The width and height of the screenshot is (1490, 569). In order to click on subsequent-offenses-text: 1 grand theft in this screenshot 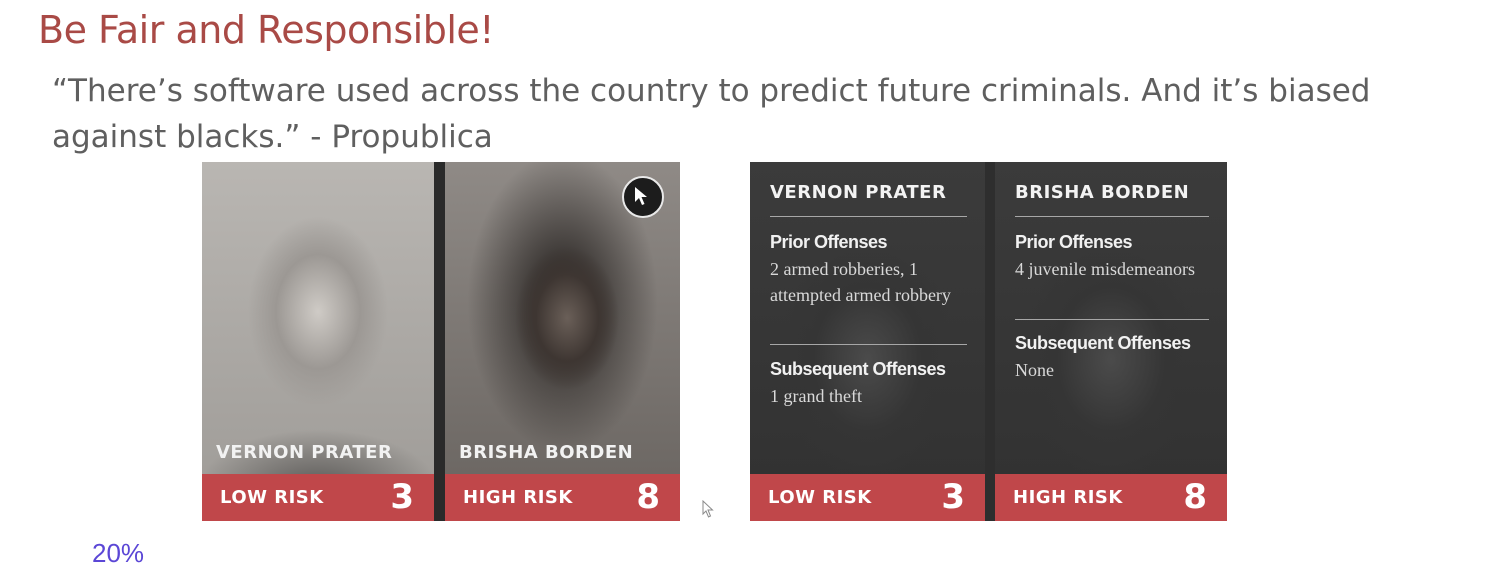, I will do `click(816, 396)`.